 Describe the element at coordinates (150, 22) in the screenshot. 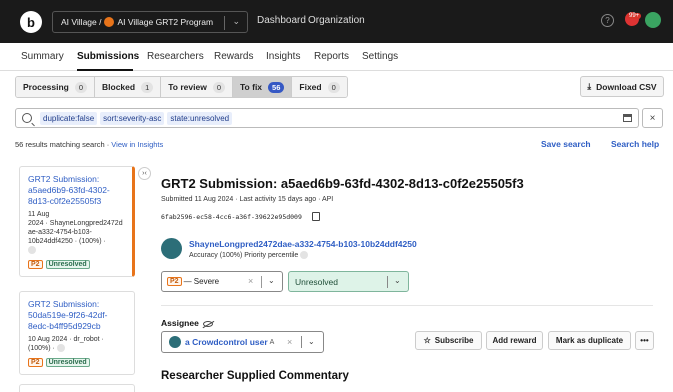

I see `organization-selector: AI Village / AI Village GRT2 Program ⌄` at that location.